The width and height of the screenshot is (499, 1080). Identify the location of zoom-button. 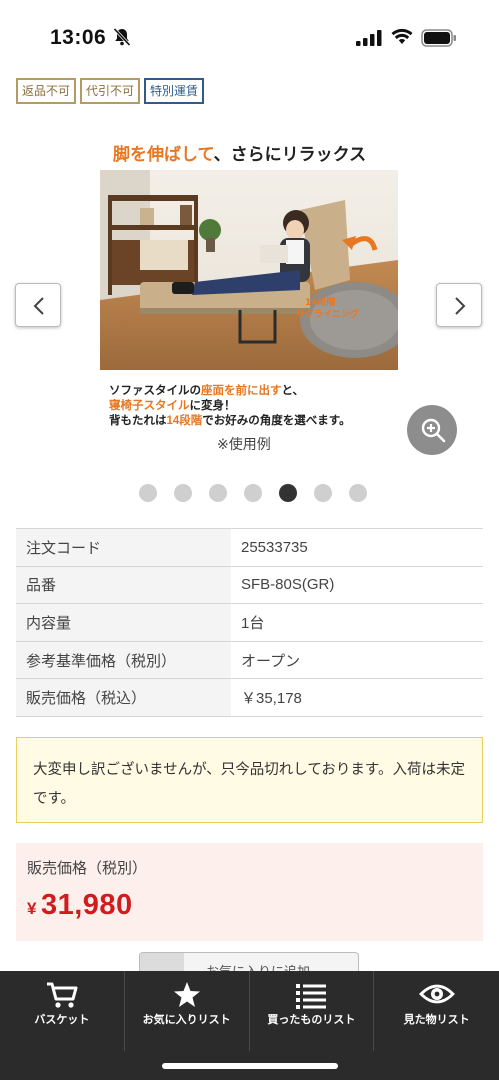
(432, 430).